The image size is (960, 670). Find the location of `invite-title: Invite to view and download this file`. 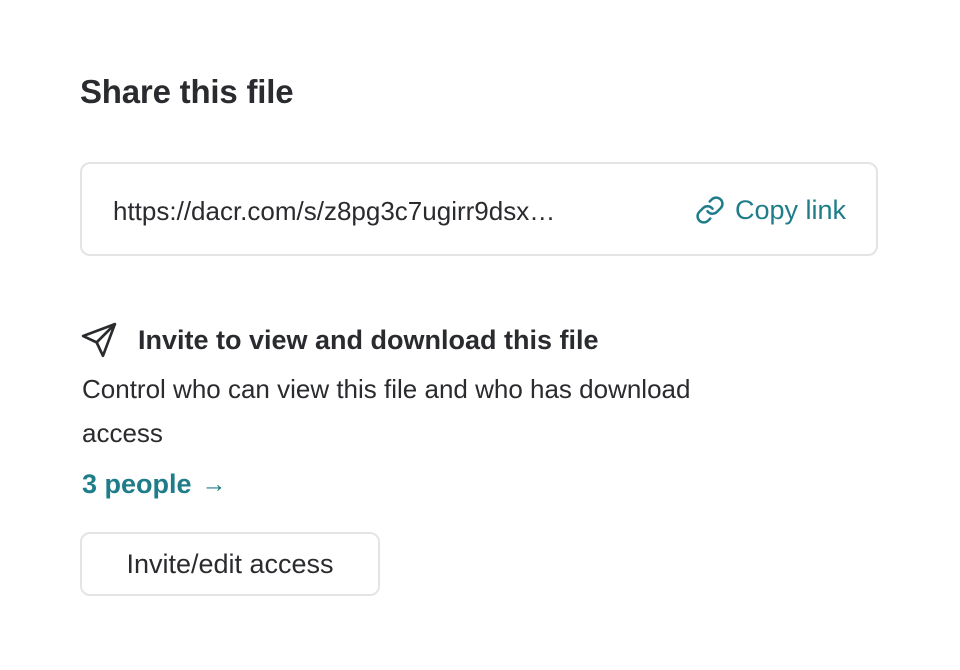

invite-title: Invite to view and download this file is located at coordinates (368, 340).